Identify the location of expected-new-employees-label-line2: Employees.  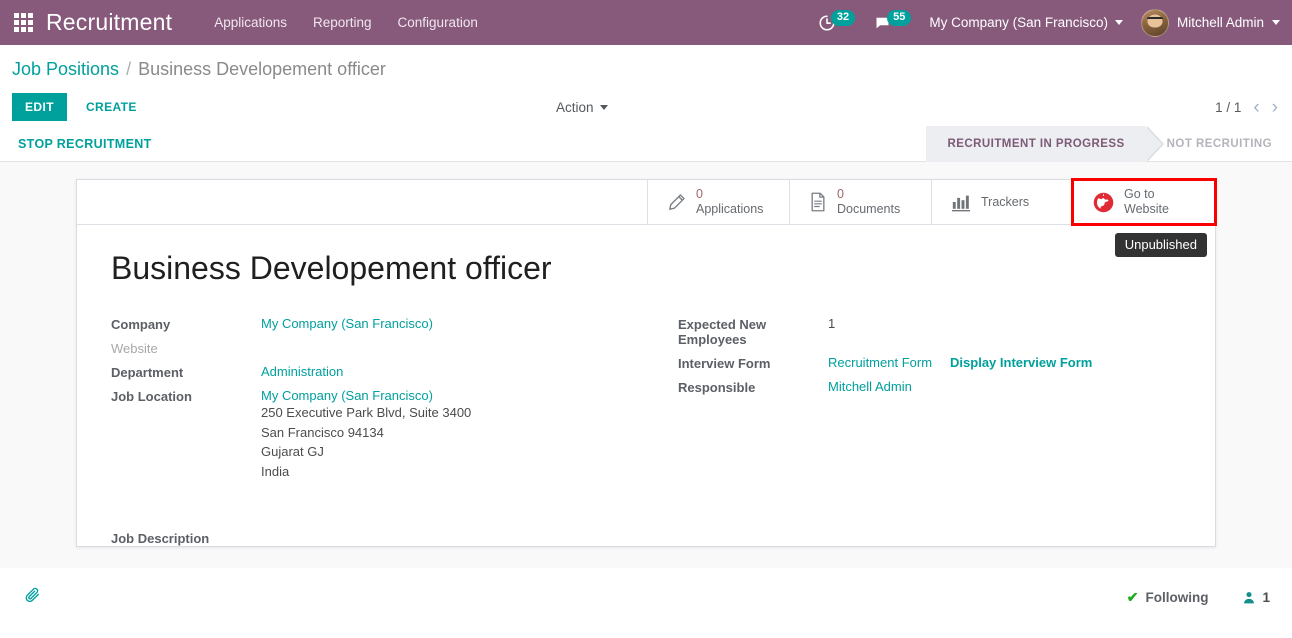
(712, 340).